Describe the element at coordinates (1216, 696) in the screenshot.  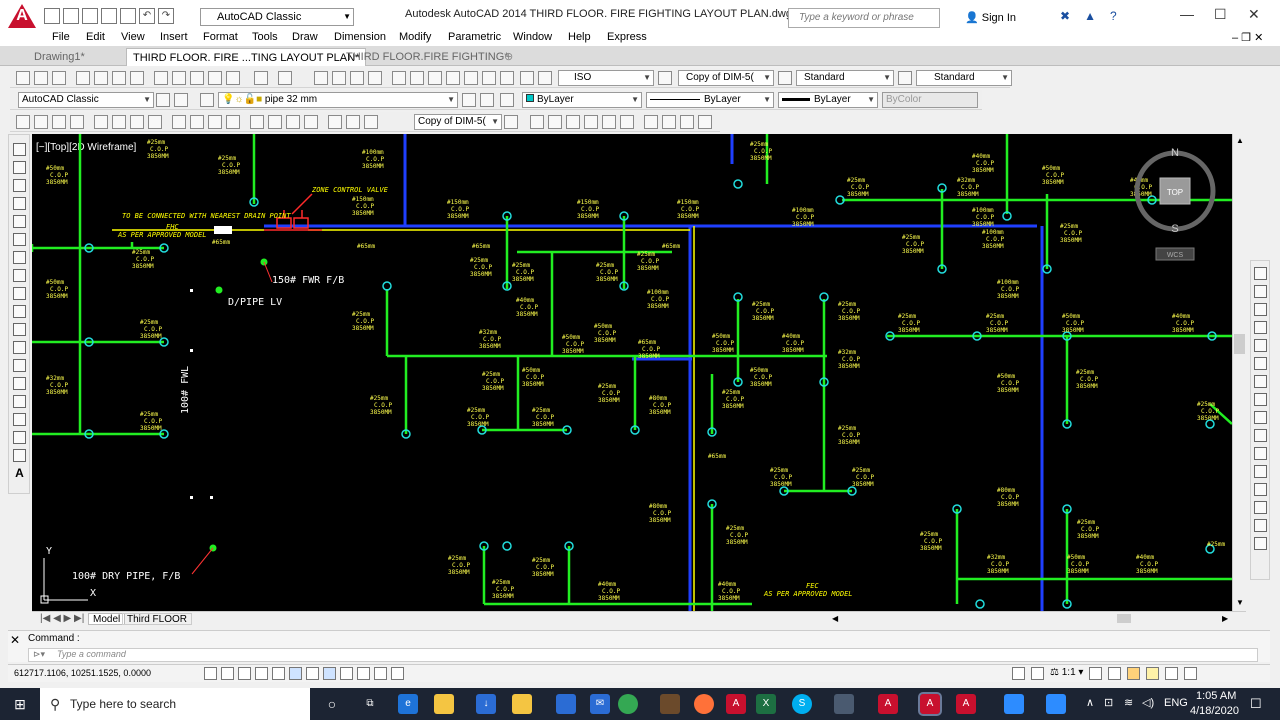
I see `clock-time: 1:05 AM` at that location.